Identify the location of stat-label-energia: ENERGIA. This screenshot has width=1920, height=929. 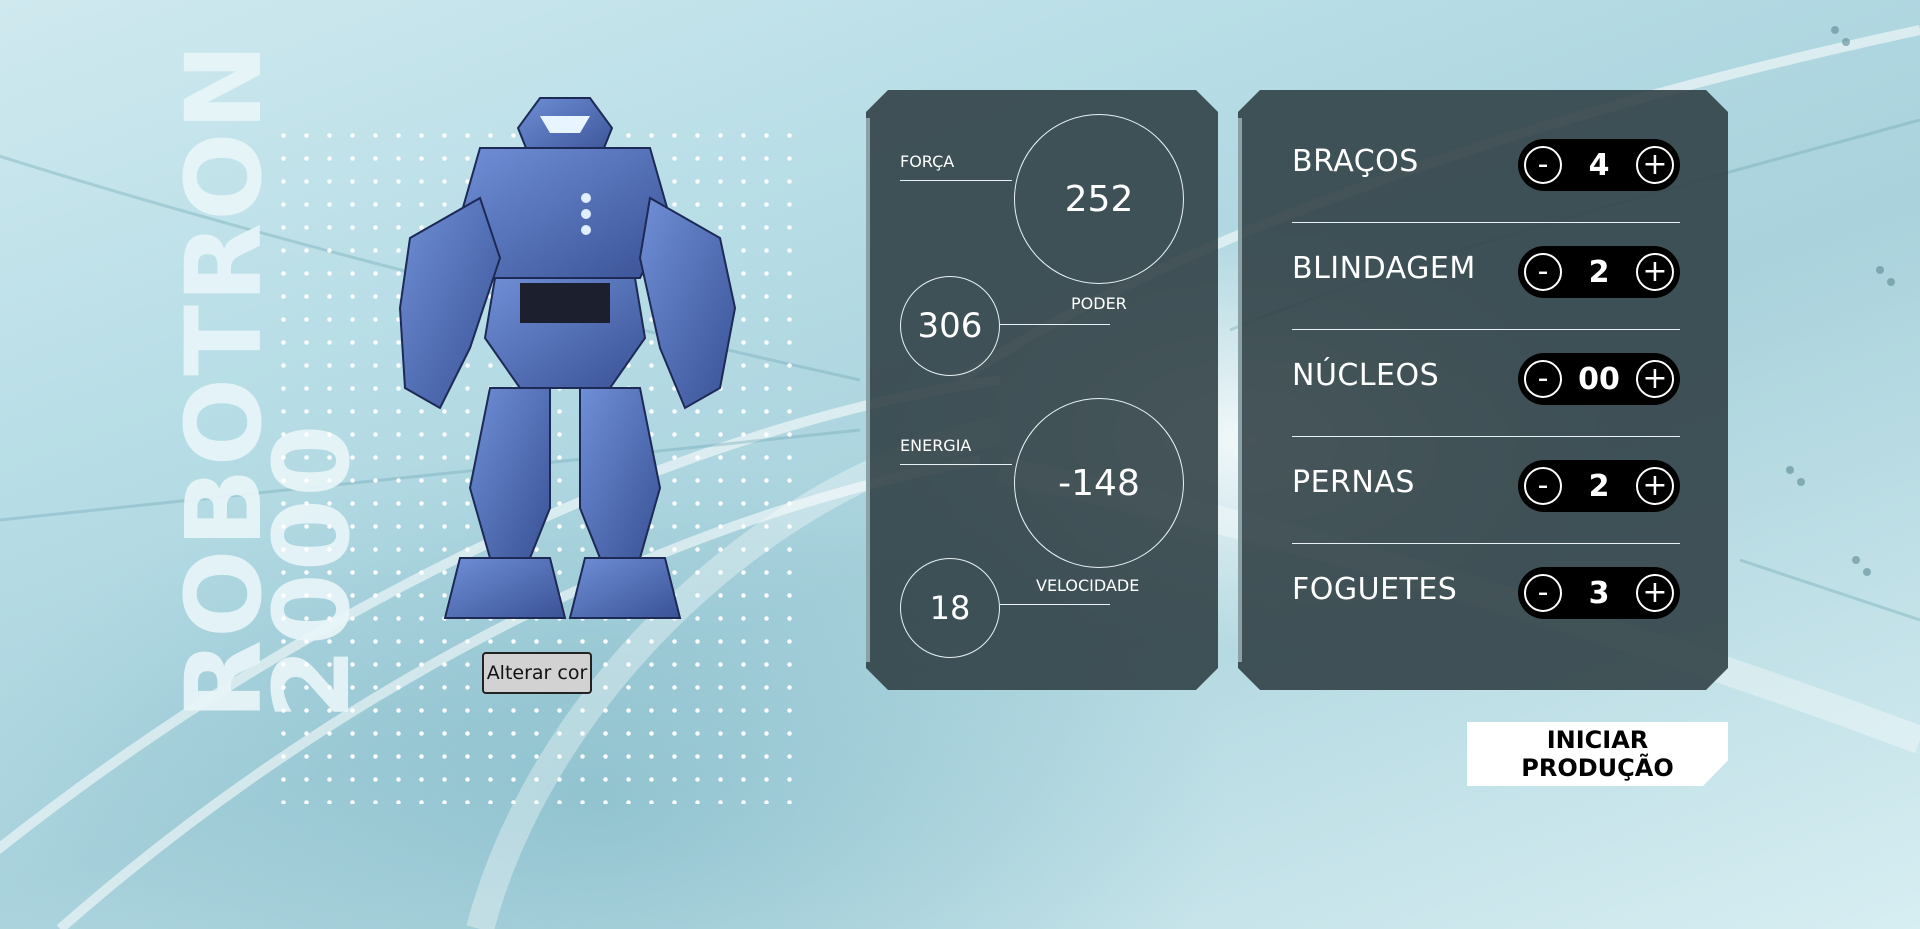
(936, 445).